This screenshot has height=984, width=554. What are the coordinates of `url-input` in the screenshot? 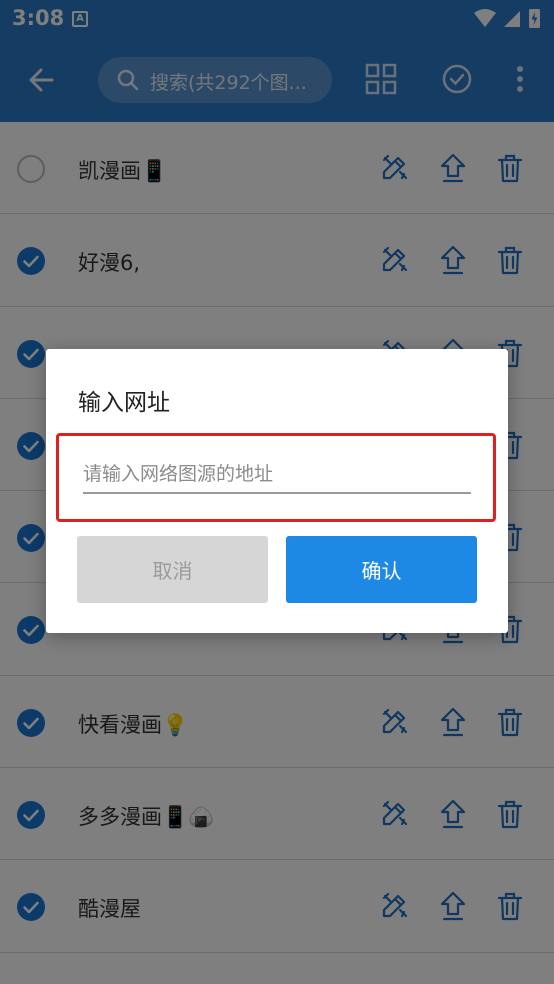 It's located at (277, 475).